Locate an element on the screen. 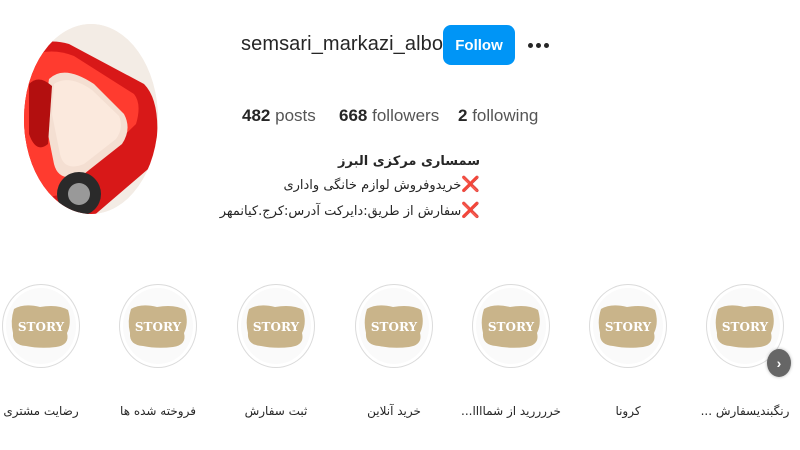  highlights-next-button: › is located at coordinates (779, 363).